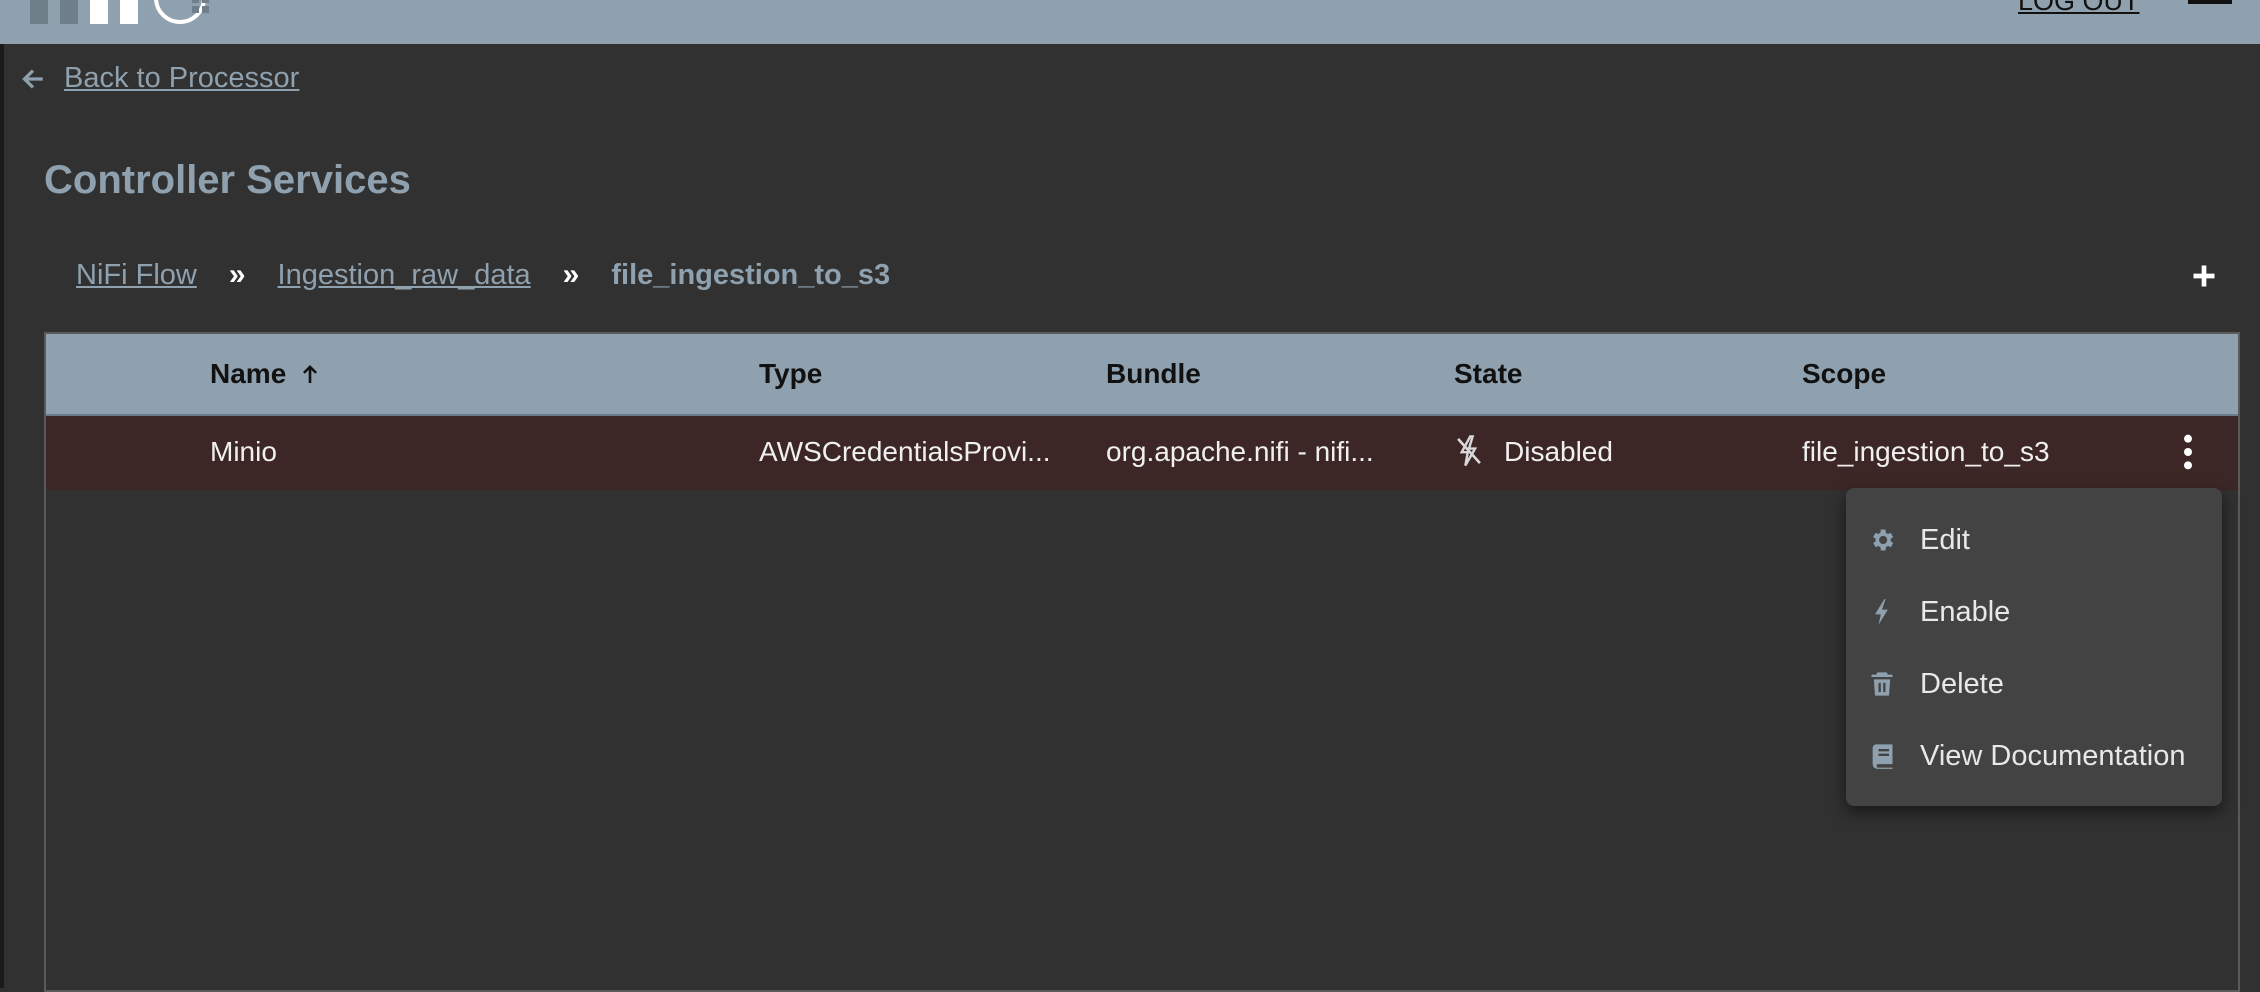 The height and width of the screenshot is (992, 2260). I want to click on nifi-logo, so click(119, 12).